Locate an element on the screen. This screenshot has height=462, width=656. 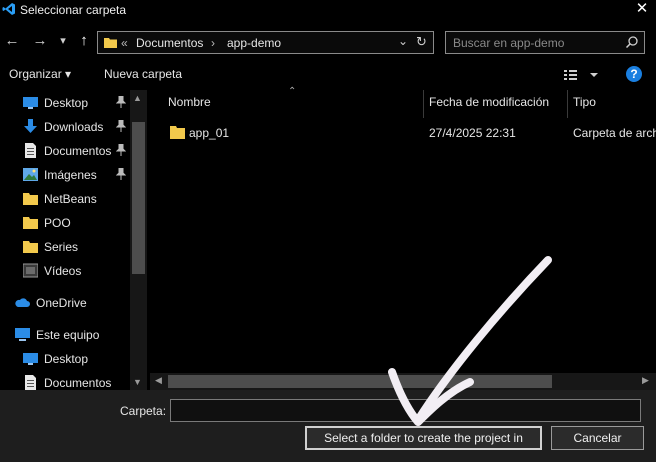
scroll-left-icon: ◀ is located at coordinates (158, 380).